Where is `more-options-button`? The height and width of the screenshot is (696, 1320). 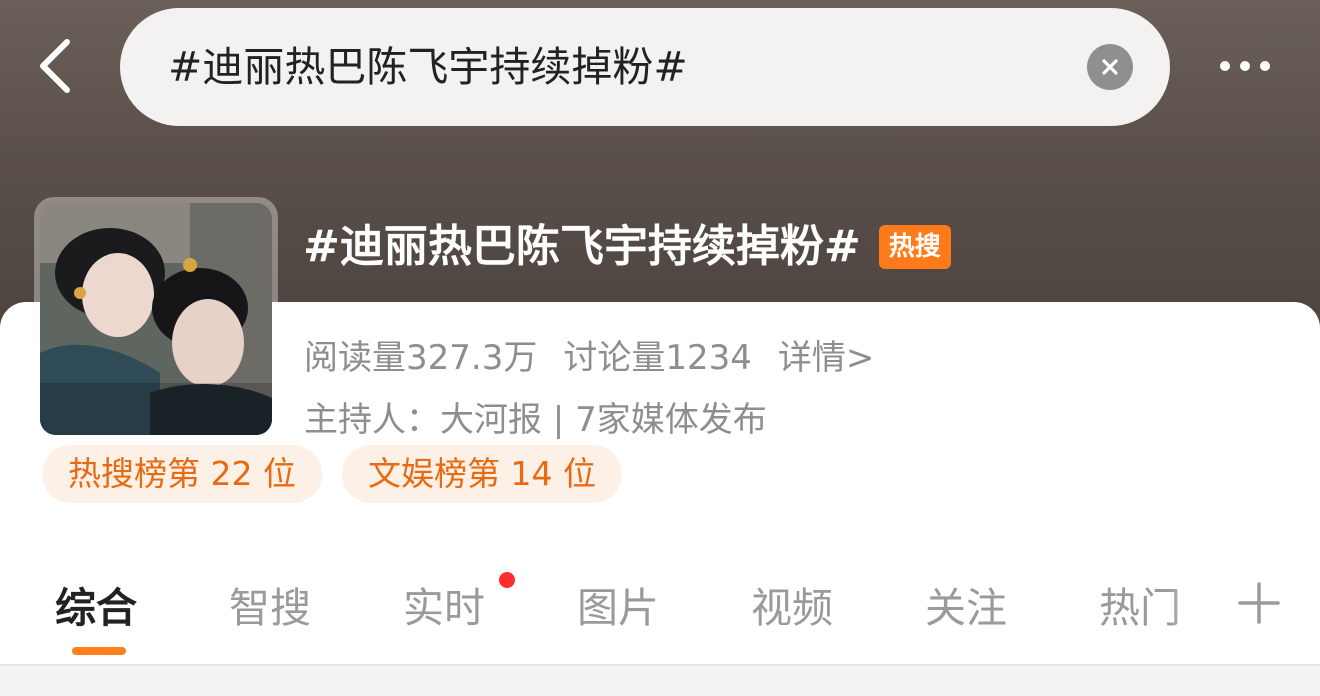 more-options-button is located at coordinates (1245, 66).